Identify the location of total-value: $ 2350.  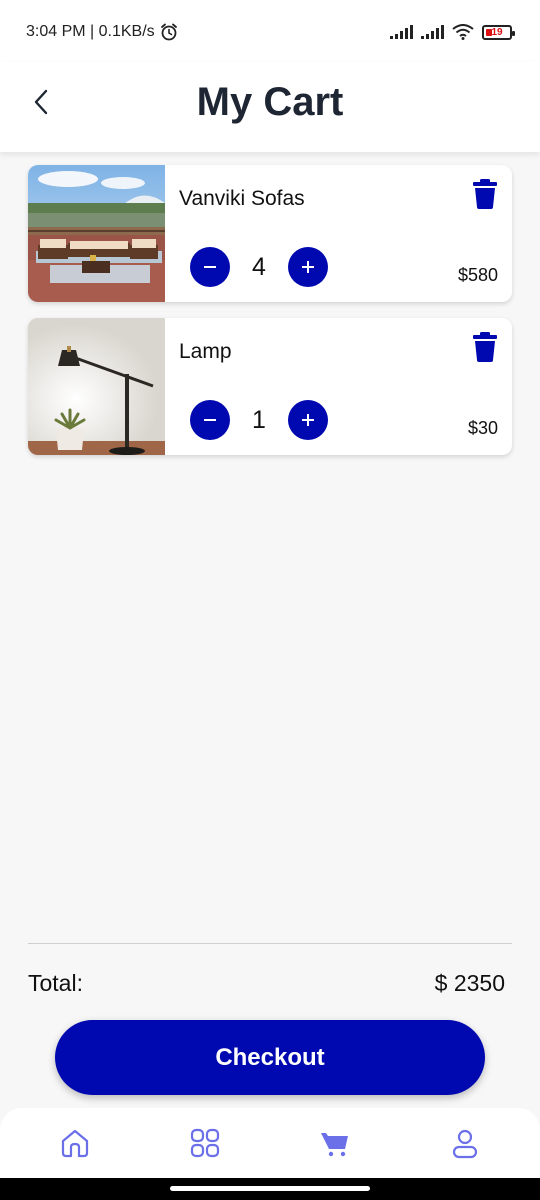
(469, 983).